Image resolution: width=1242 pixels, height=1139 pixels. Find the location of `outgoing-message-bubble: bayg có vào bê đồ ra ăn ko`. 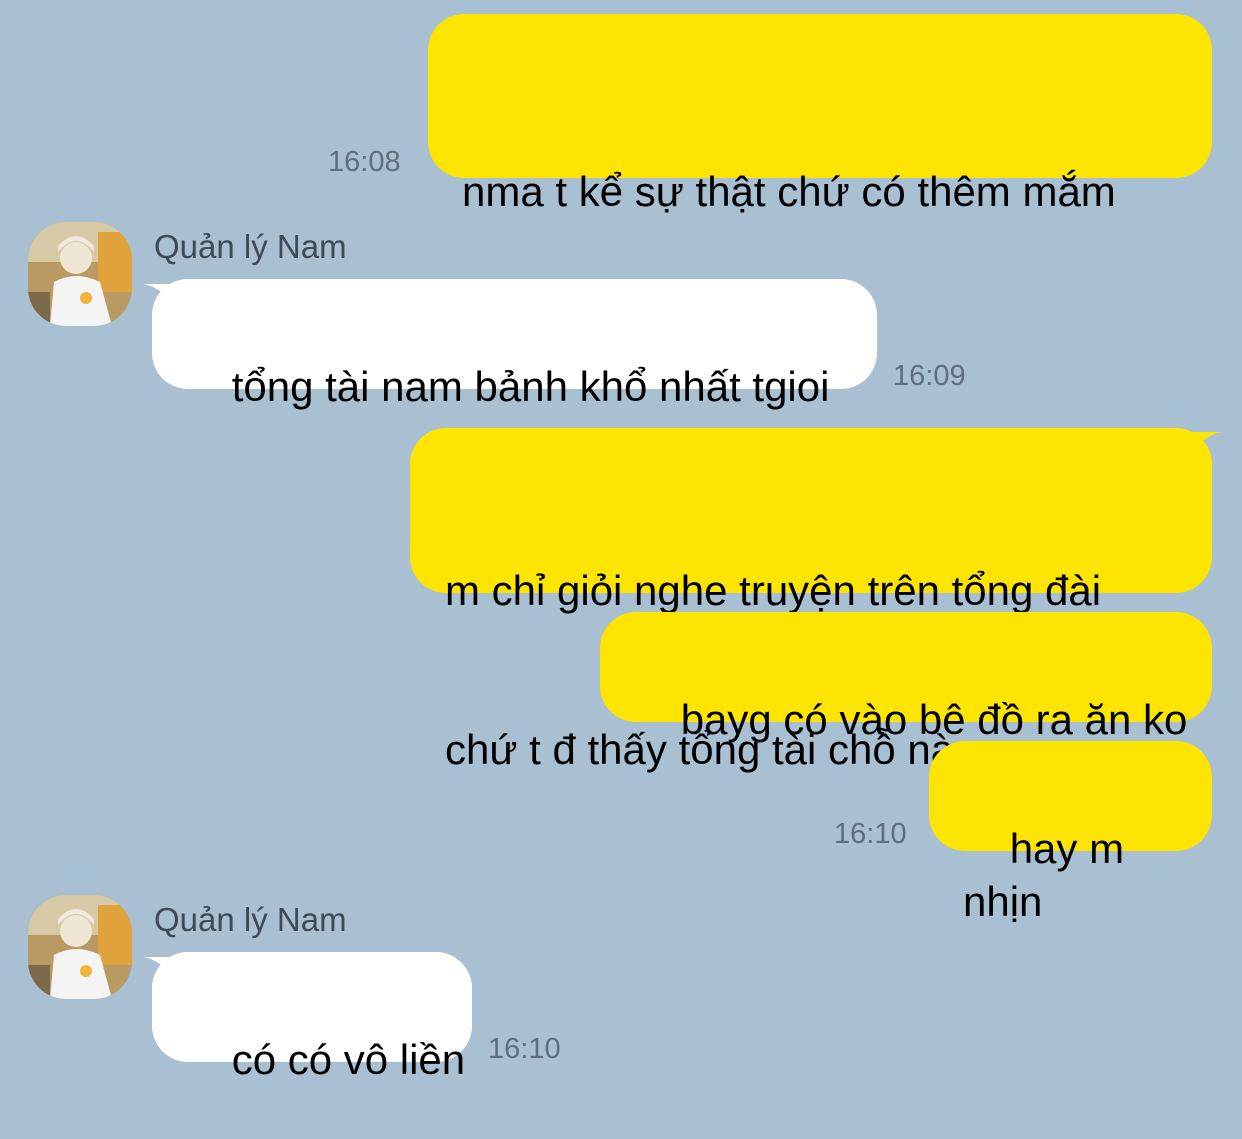

outgoing-message-bubble: bayg có vào bê đồ ra ăn ko is located at coordinates (906, 677).